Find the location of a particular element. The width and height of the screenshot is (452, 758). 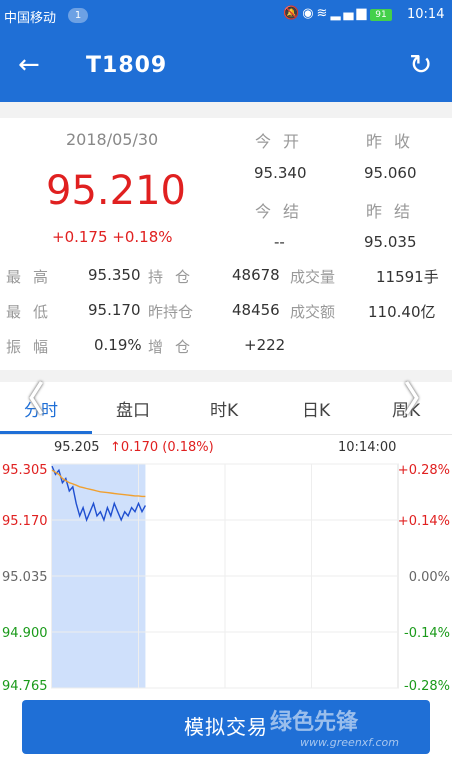

amplitude-label: 振幅 is located at coordinates (33, 347).